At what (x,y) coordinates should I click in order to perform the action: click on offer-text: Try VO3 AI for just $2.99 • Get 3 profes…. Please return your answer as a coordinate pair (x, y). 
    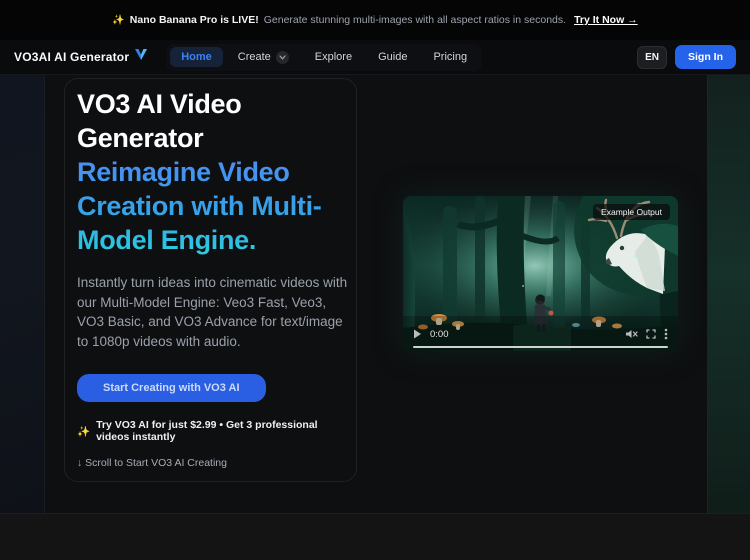
    Looking at the image, I should click on (207, 431).